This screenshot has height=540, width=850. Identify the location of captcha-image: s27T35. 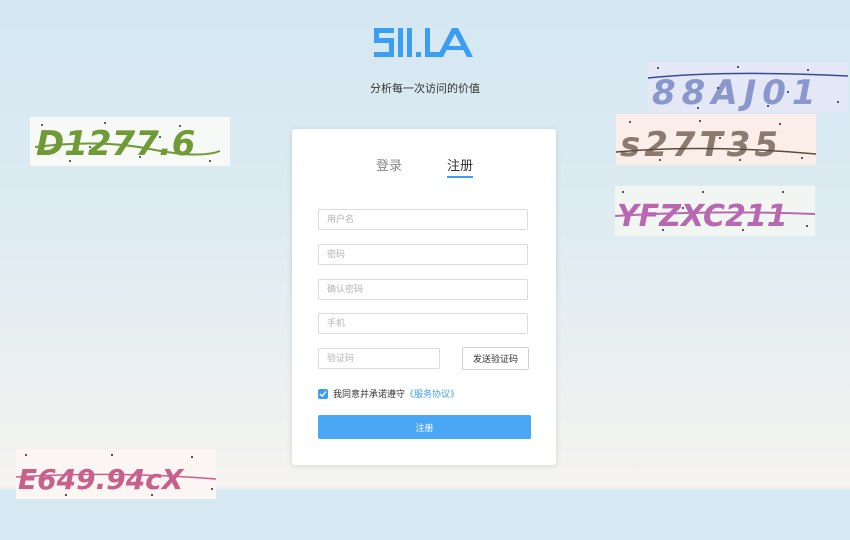
(716, 139).